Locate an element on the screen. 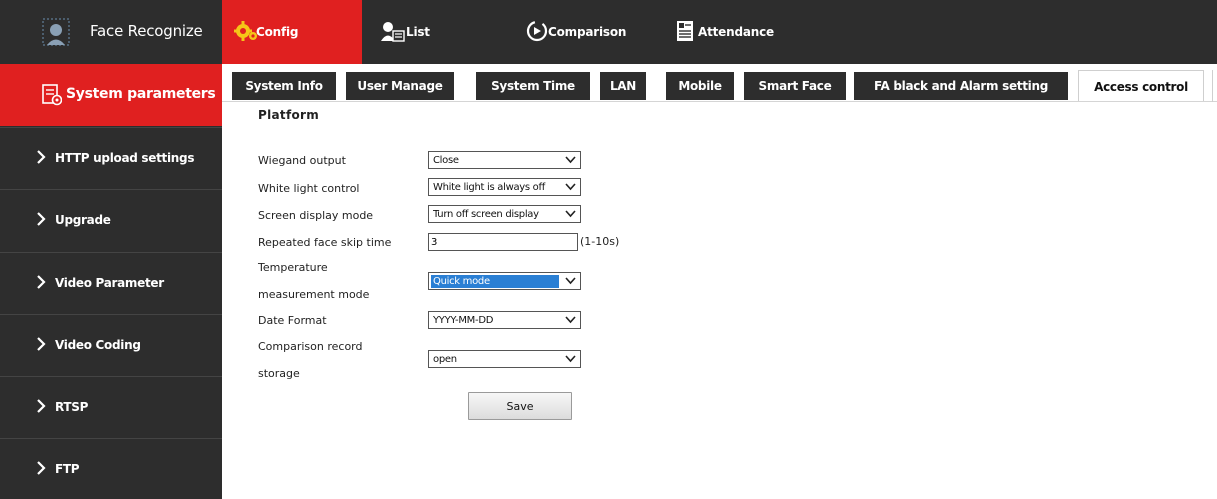  nav-config: Config is located at coordinates (292, 32).